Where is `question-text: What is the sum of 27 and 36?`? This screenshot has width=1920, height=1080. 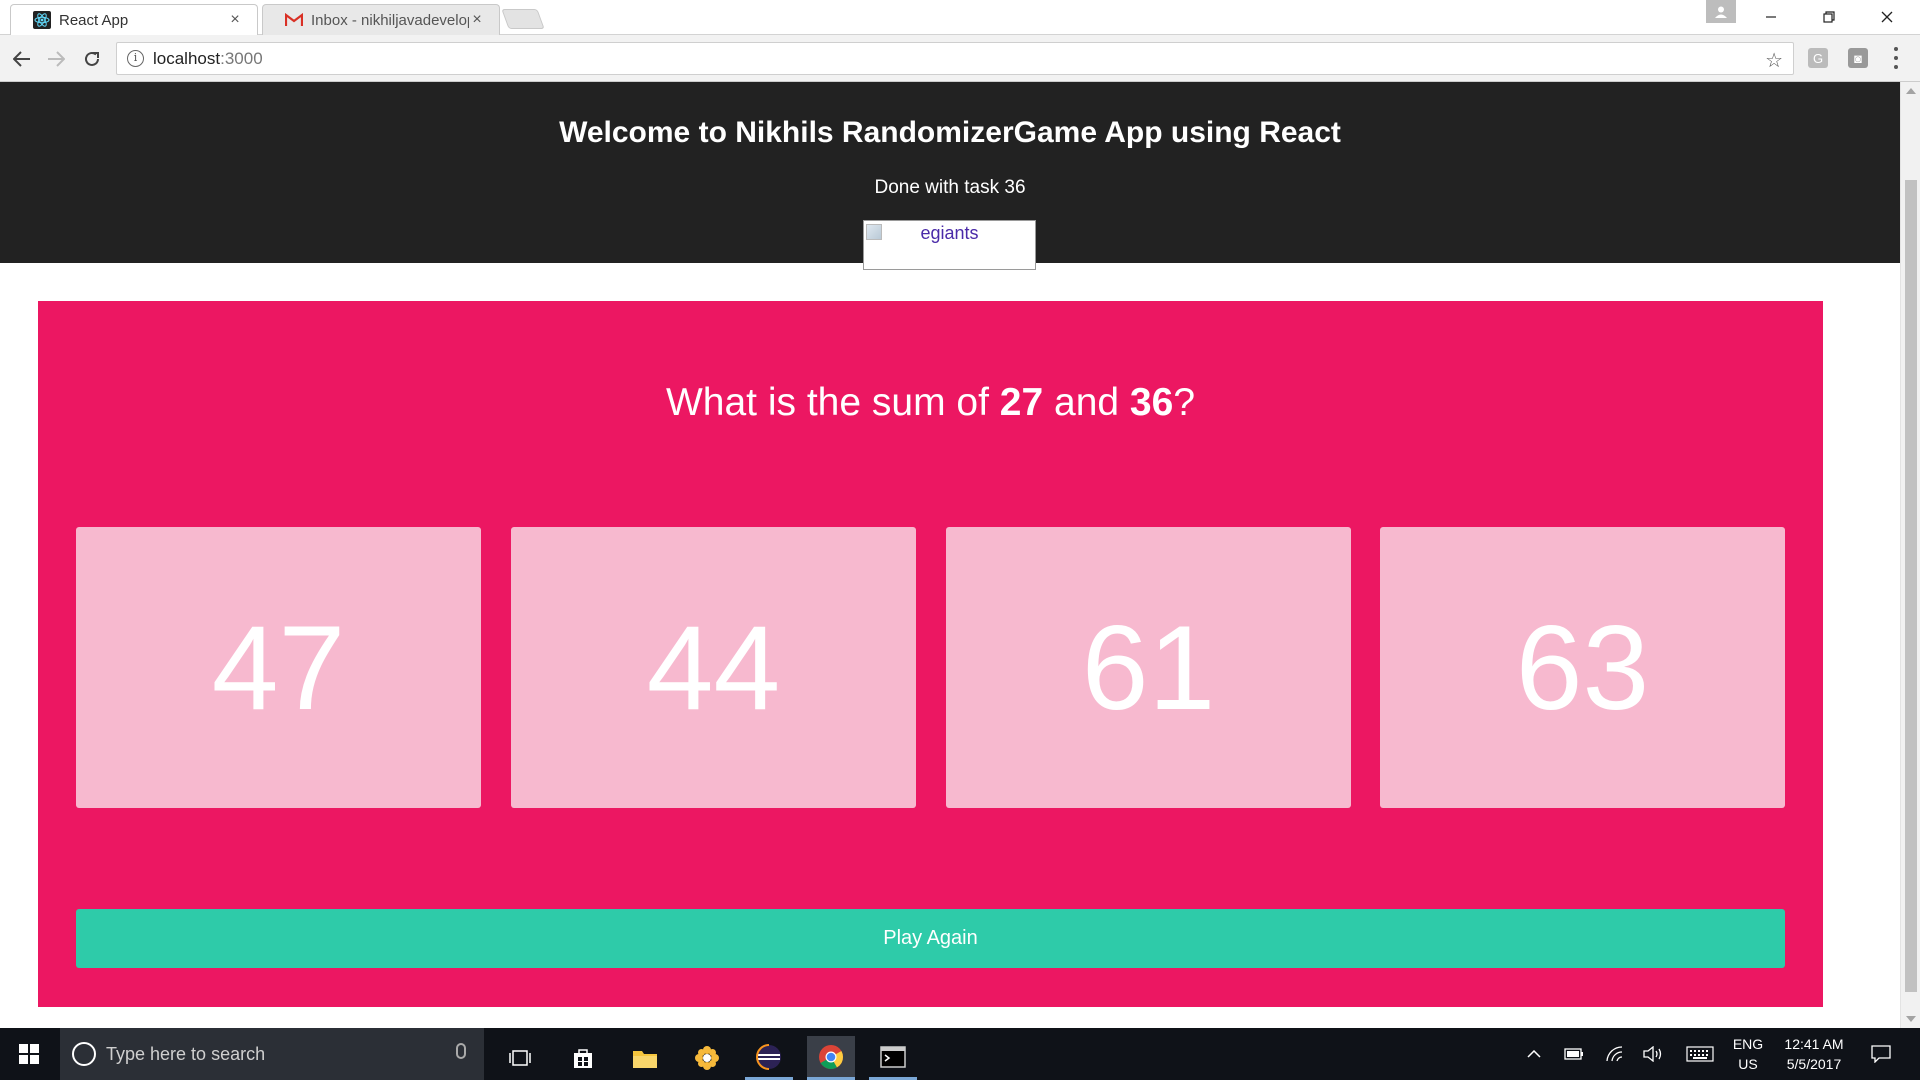
question-text: What is the sum of 27 and 36? is located at coordinates (930, 403).